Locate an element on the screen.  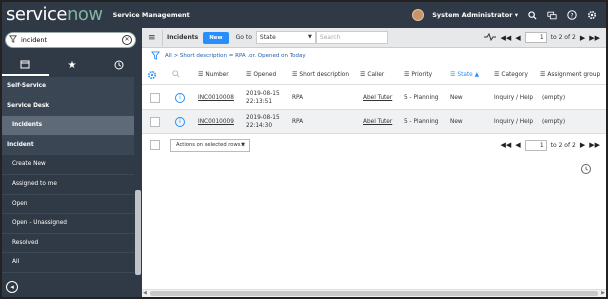
nav-item-incidents: Incidents is located at coordinates (68, 126).